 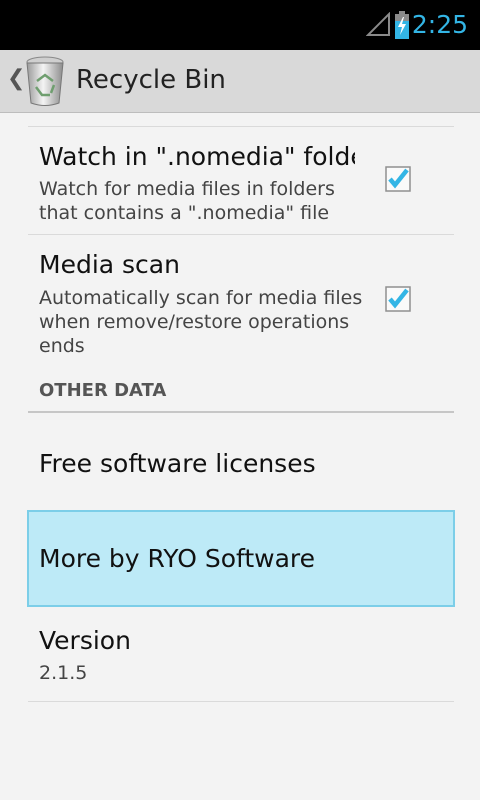 I want to click on app-title: Recycle Bin, so click(x=151, y=80).